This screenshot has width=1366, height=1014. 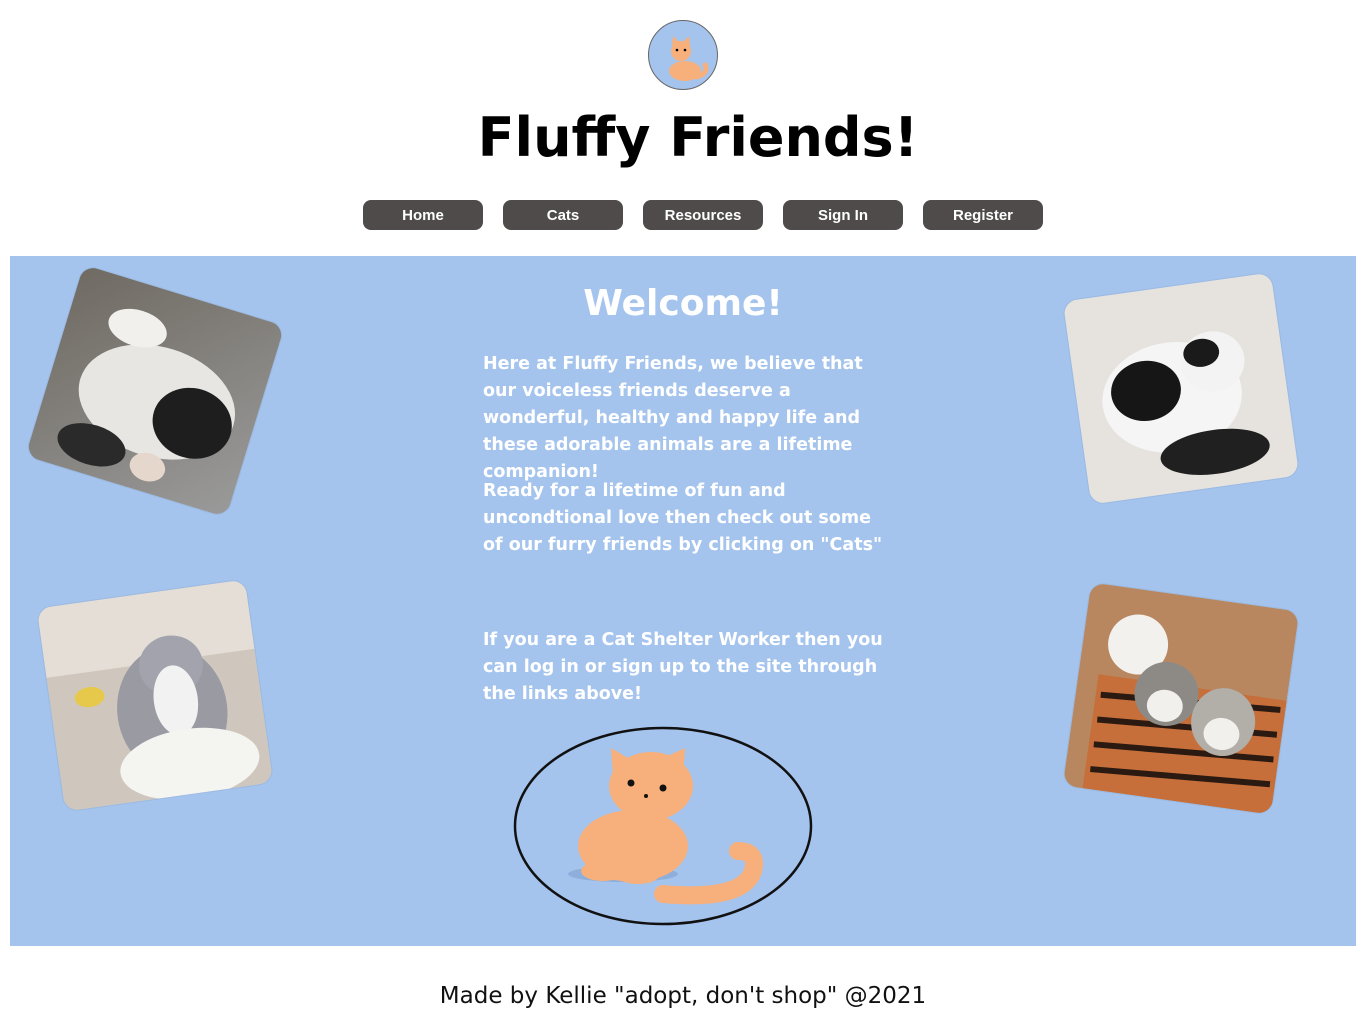 What do you see at coordinates (1181, 388) in the screenshot?
I see `cat-photo-black-white-fluffy` at bounding box center [1181, 388].